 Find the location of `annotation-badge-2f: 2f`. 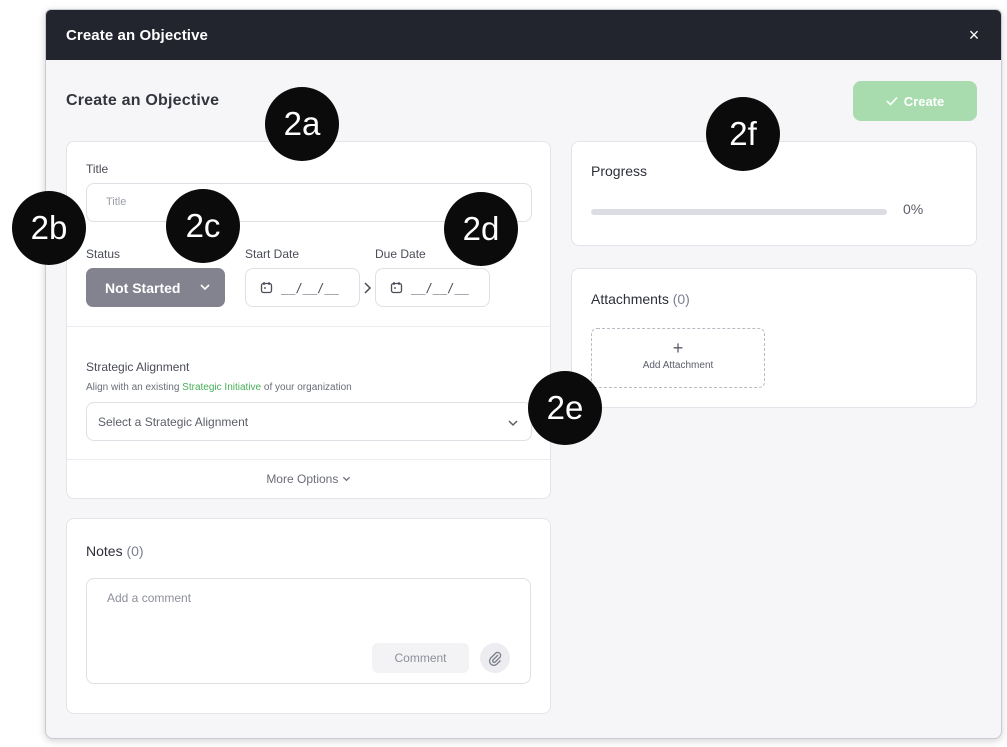

annotation-badge-2f: 2f is located at coordinates (743, 134).